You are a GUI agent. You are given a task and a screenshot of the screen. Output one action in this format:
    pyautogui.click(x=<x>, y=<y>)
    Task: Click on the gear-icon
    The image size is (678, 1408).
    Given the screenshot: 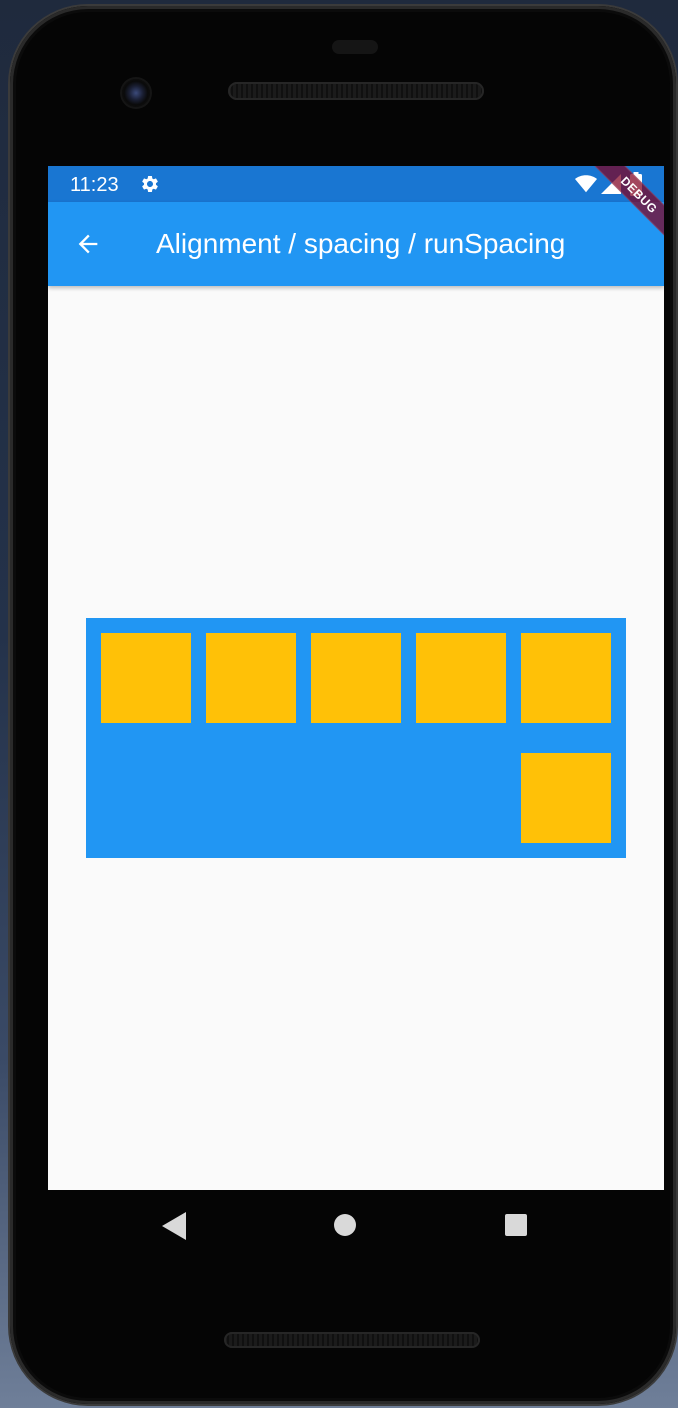 What is the action you would take?
    pyautogui.click(x=150, y=183)
    